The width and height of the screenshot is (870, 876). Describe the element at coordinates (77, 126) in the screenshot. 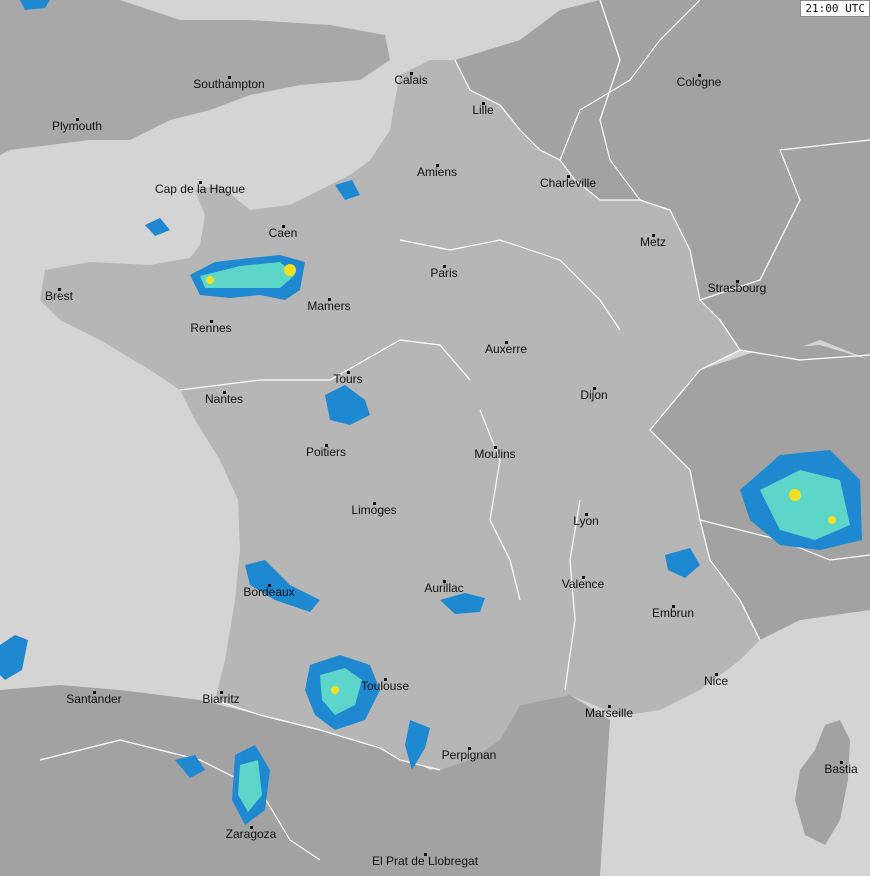

I see `city-label-plymouth: Plymouth` at that location.